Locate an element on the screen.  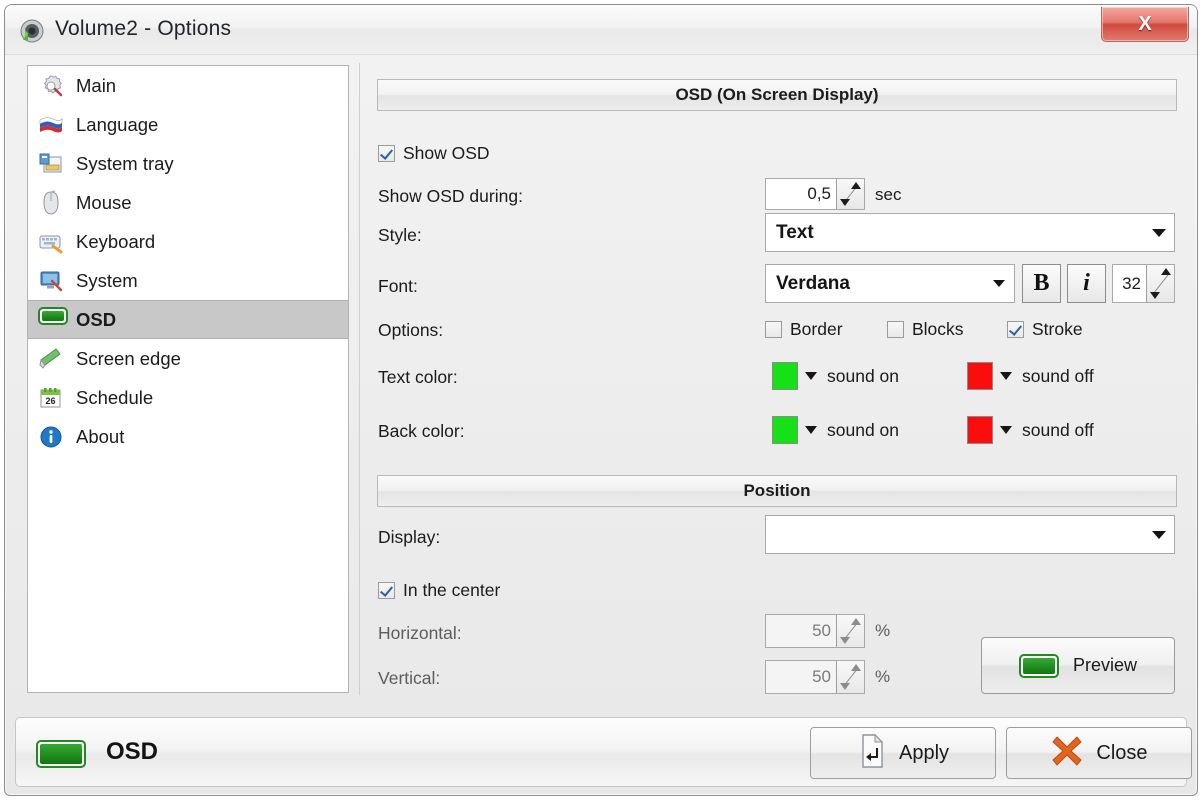
option-border-checkbox: Border is located at coordinates (804, 329).